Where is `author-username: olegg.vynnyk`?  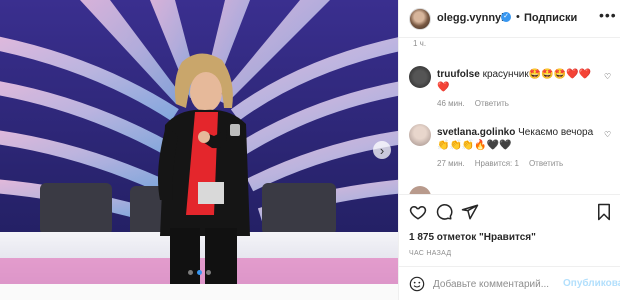
author-username: olegg.vynnyk is located at coordinates (472, 18).